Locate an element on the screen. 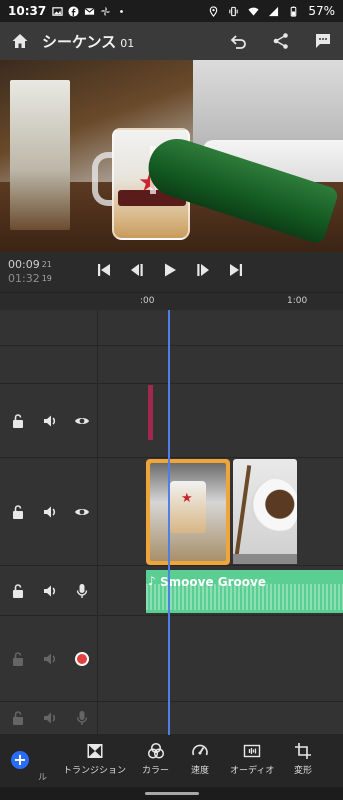  home-icon is located at coordinates (20, 41).